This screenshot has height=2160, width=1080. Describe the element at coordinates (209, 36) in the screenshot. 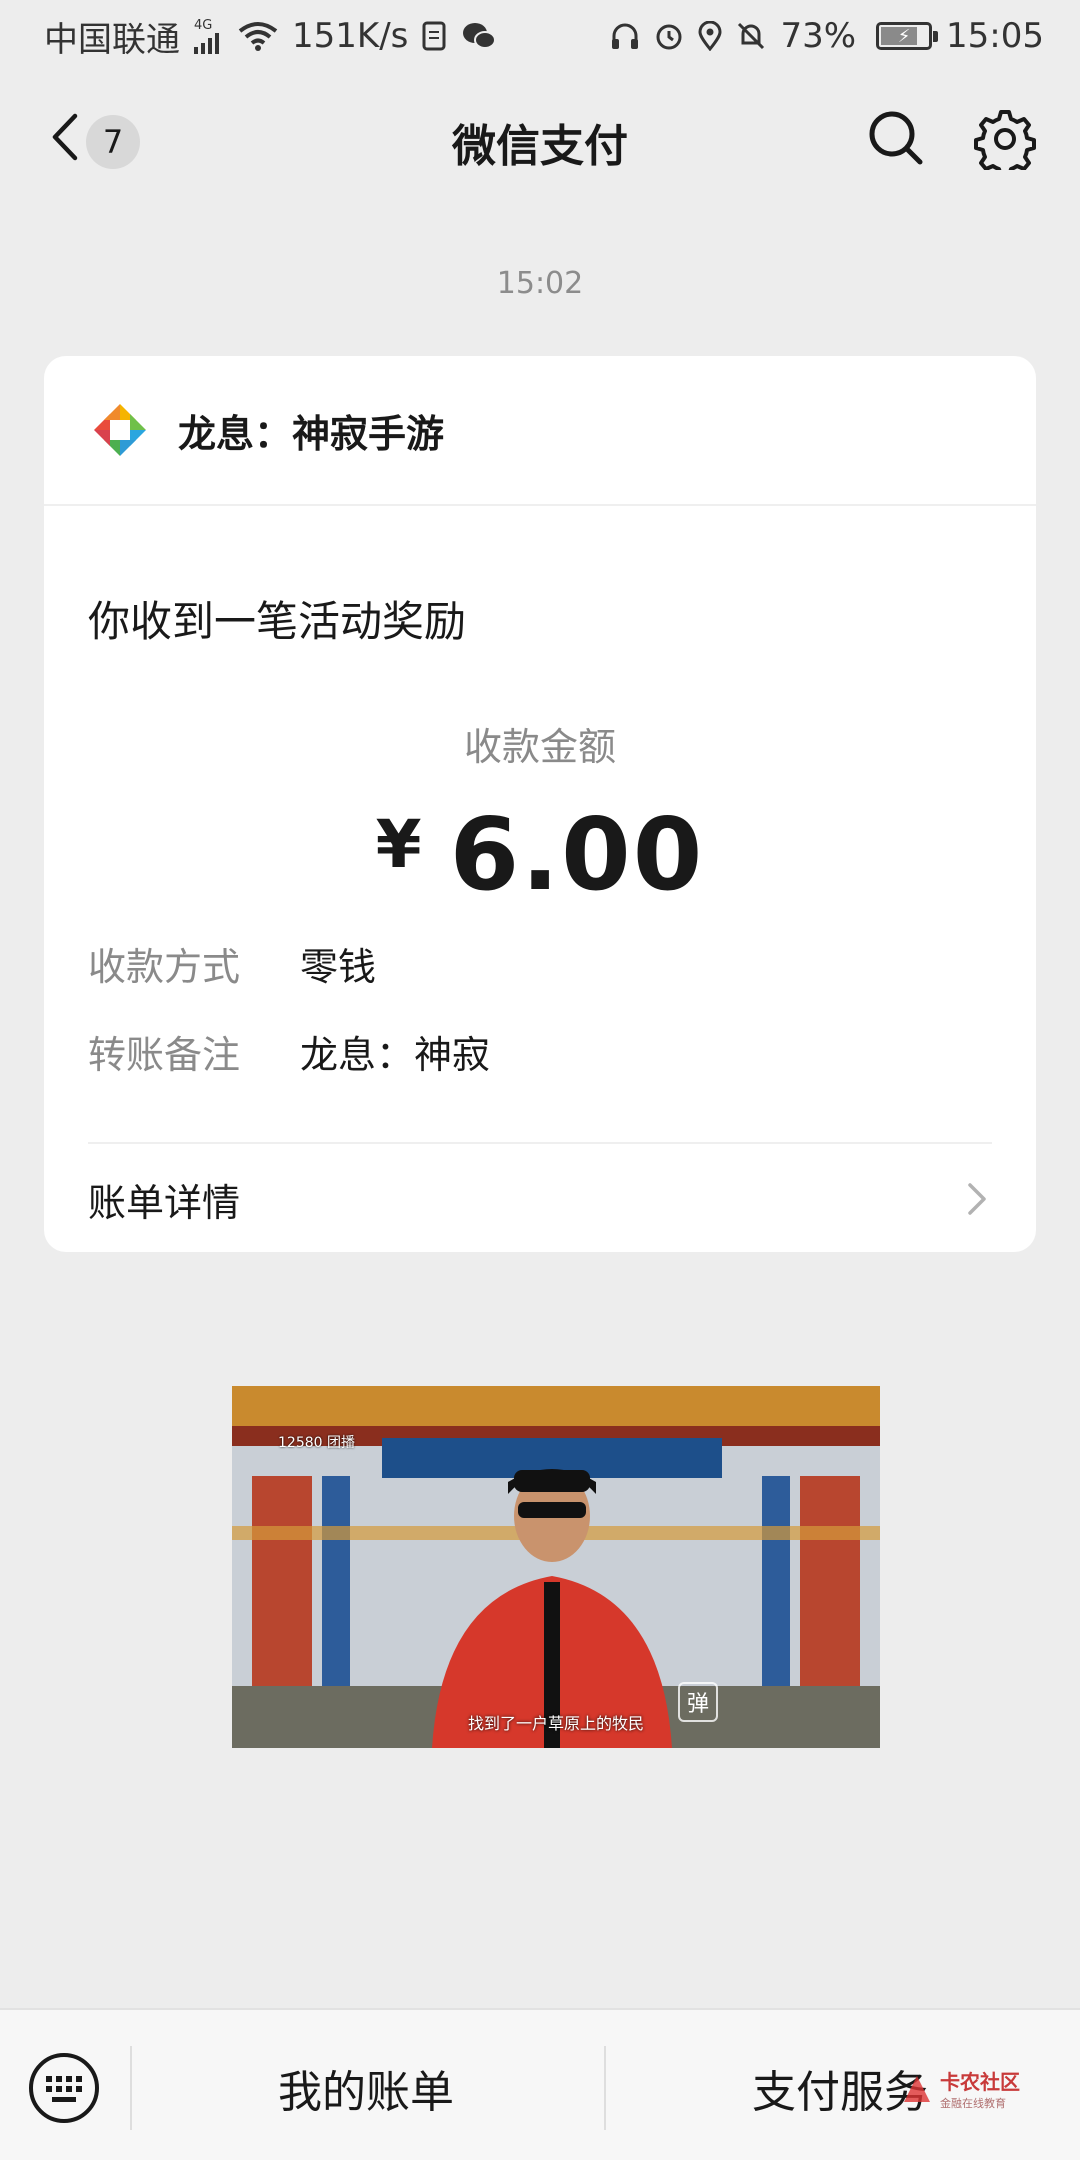

I see `signal-icon: 4G` at that location.